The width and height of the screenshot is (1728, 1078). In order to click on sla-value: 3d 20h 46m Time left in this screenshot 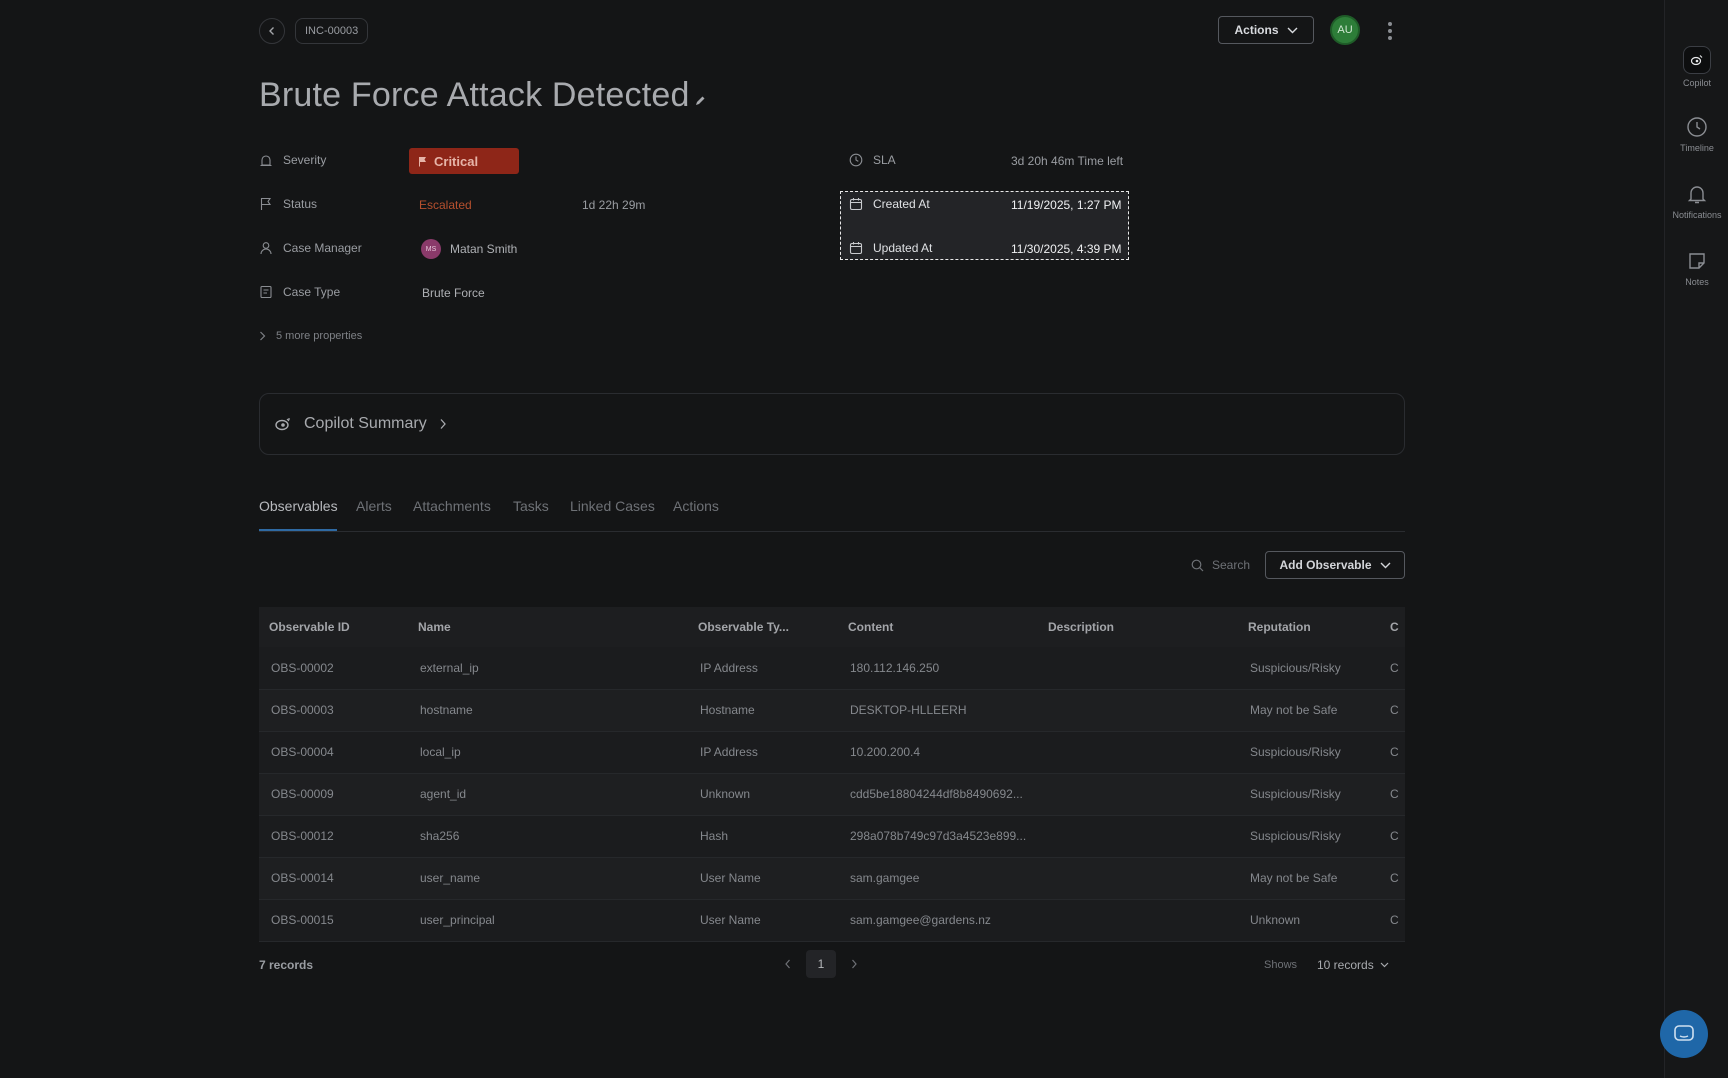, I will do `click(1067, 161)`.